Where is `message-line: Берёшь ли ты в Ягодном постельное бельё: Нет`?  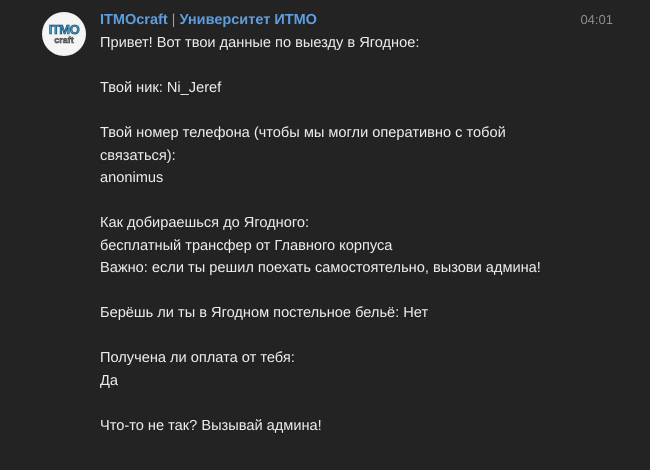 message-line: Берёшь ли ты в Ягодном постельное бельё: Нет is located at coordinates (265, 313).